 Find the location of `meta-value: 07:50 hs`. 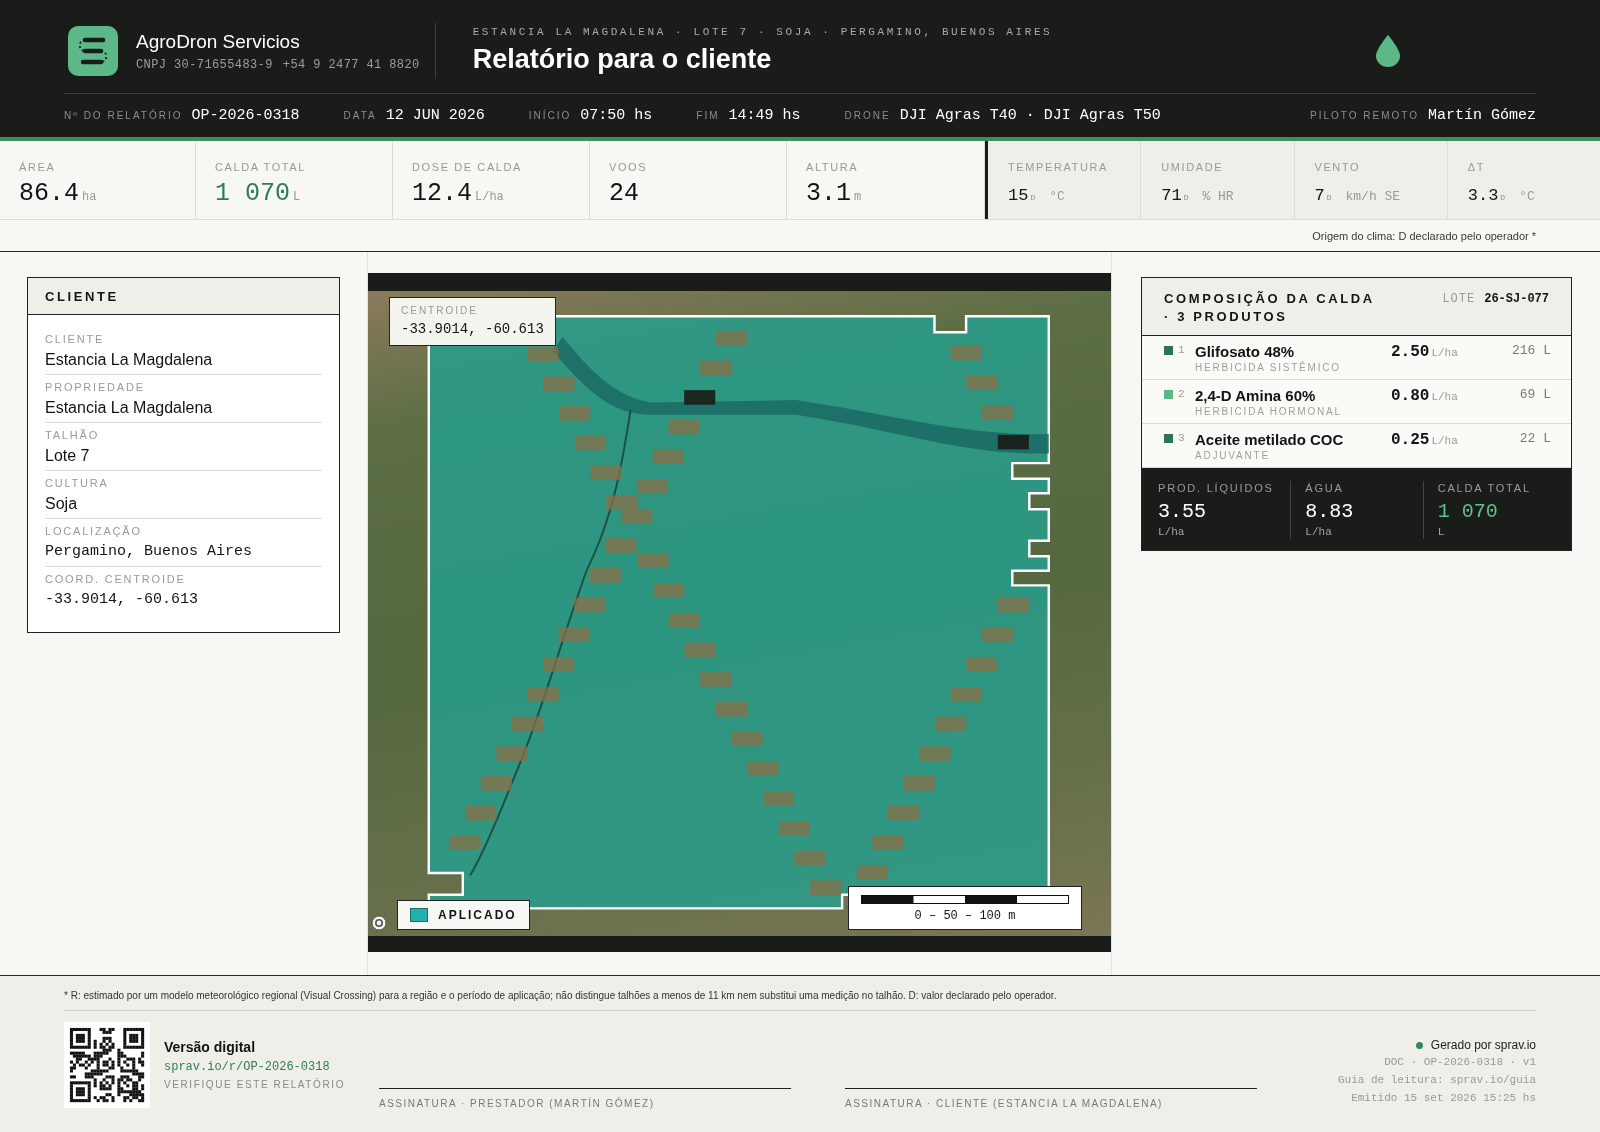

meta-value: 07:50 hs is located at coordinates (616, 115).